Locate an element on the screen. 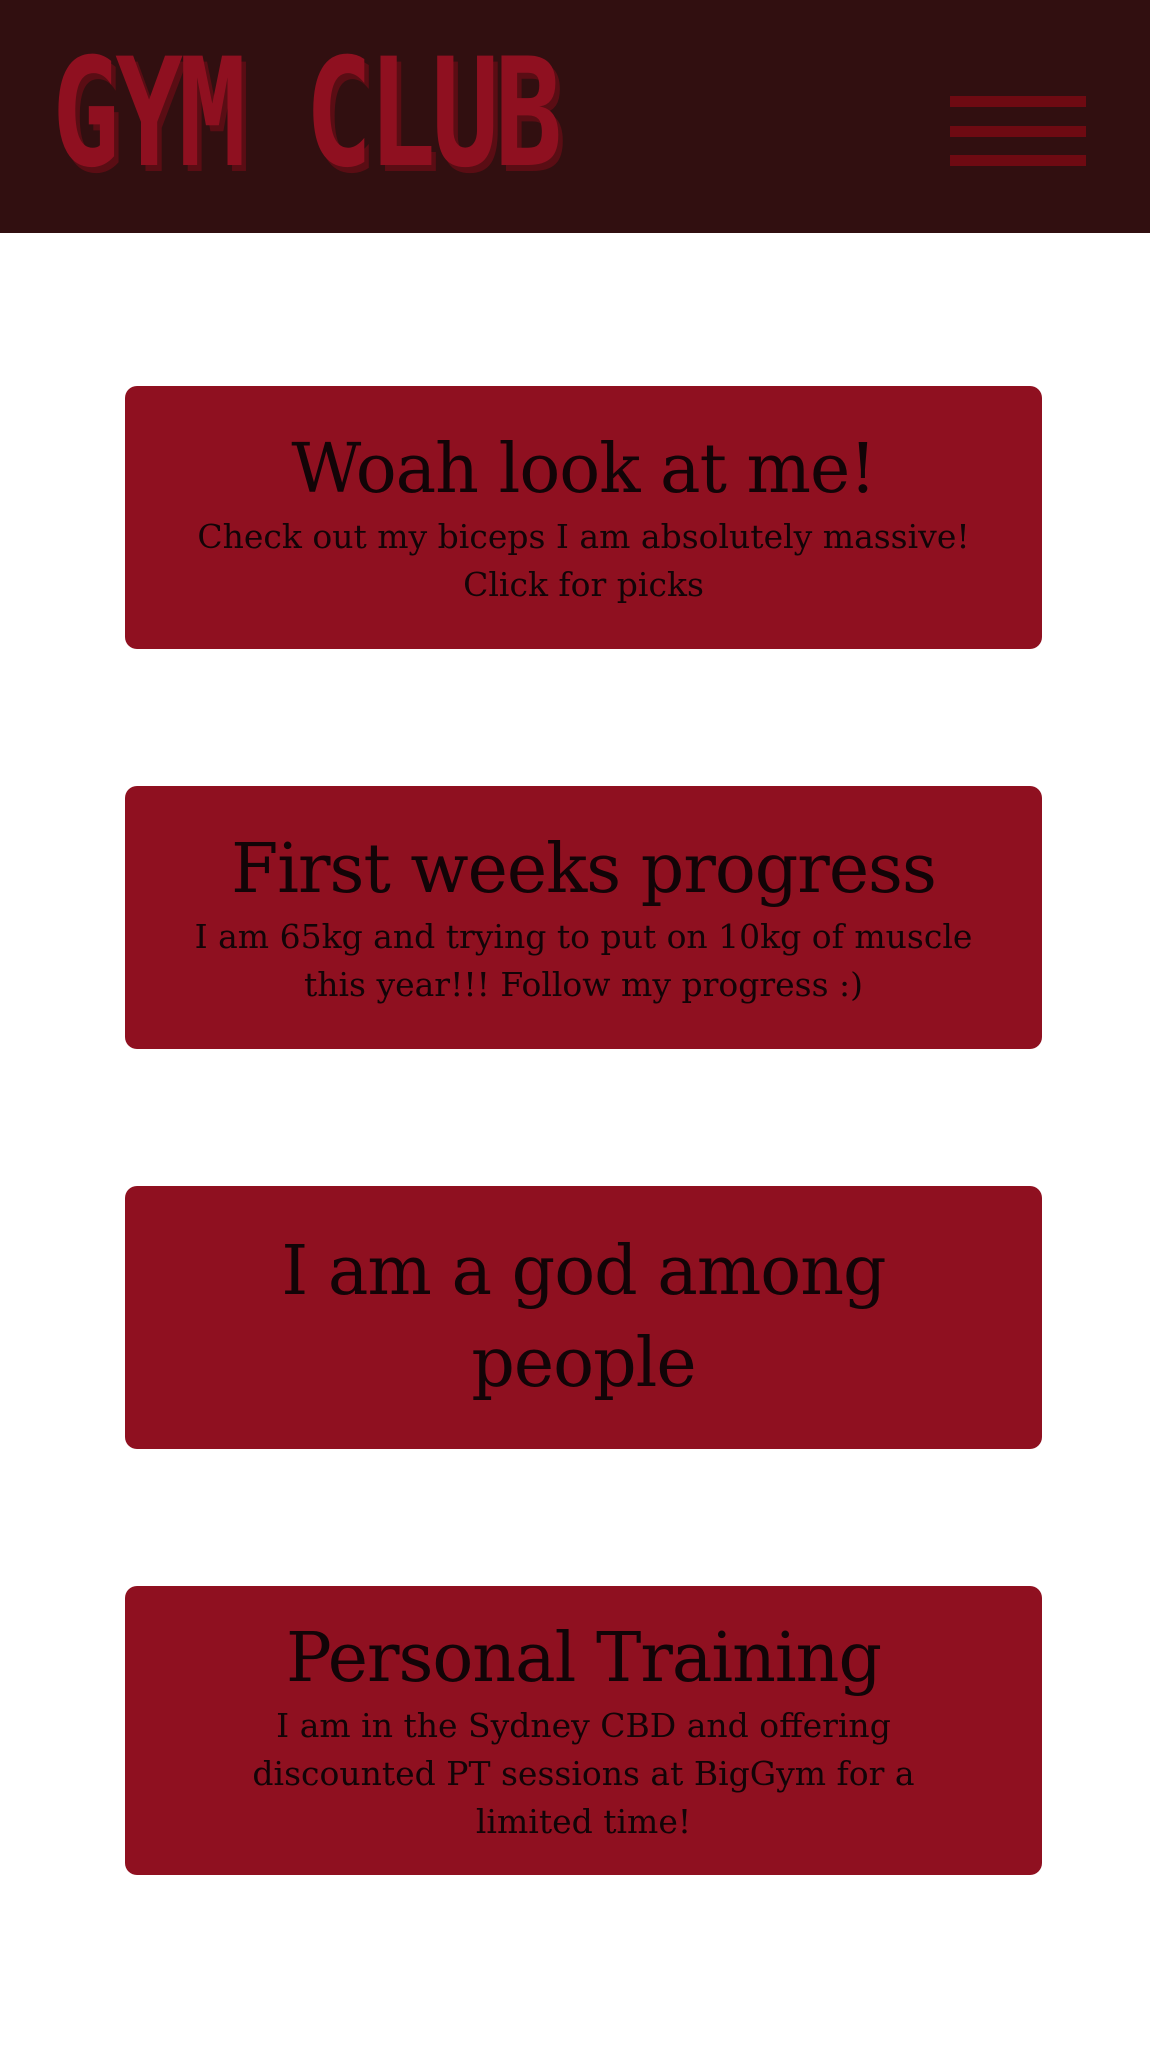 Image resolution: width=1150 pixels, height=2045 pixels. gym-club-logo: GYM CLUB is located at coordinates (307, 114).